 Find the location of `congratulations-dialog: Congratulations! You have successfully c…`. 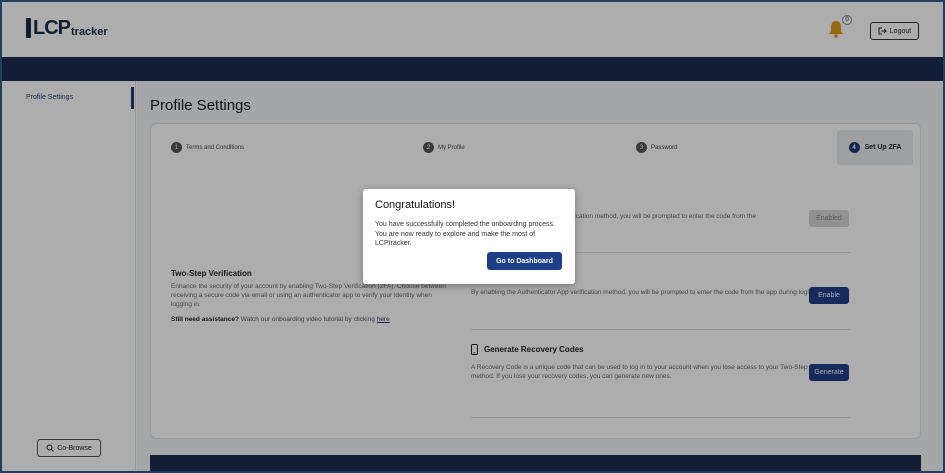

congratulations-dialog: Congratulations! You have successfully c… is located at coordinates (469, 236).